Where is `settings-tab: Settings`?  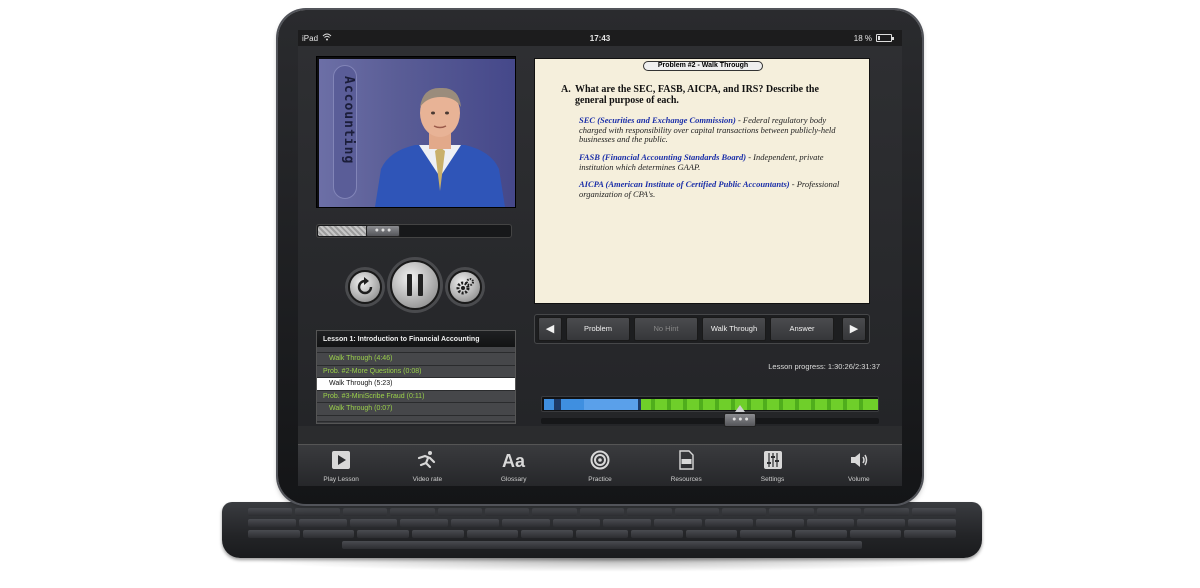
settings-tab: Settings is located at coordinates (772, 465).